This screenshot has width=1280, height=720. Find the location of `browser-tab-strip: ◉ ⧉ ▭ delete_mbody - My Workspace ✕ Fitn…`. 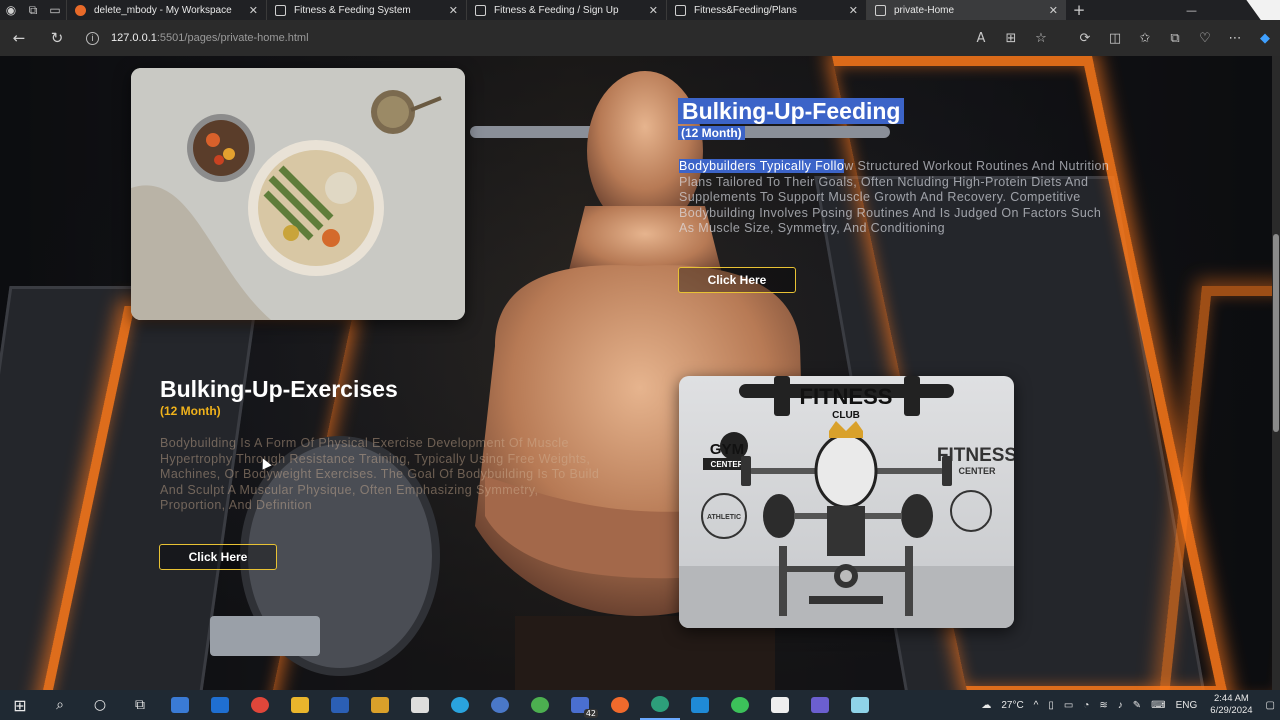

browser-tab-strip: ◉ ⧉ ▭ delete_mbody - My Workspace ✕ Fitn… is located at coordinates (640, 10).